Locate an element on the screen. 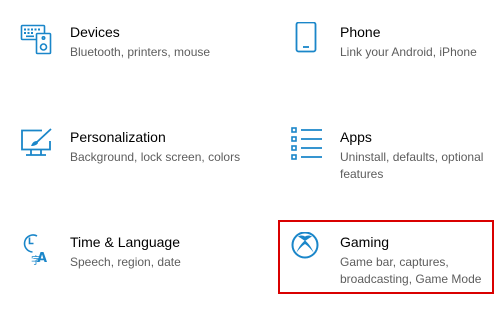 The image size is (500, 312). tile-devices: Devices Bluetooth, printers, mouse is located at coordinates (130, 62).